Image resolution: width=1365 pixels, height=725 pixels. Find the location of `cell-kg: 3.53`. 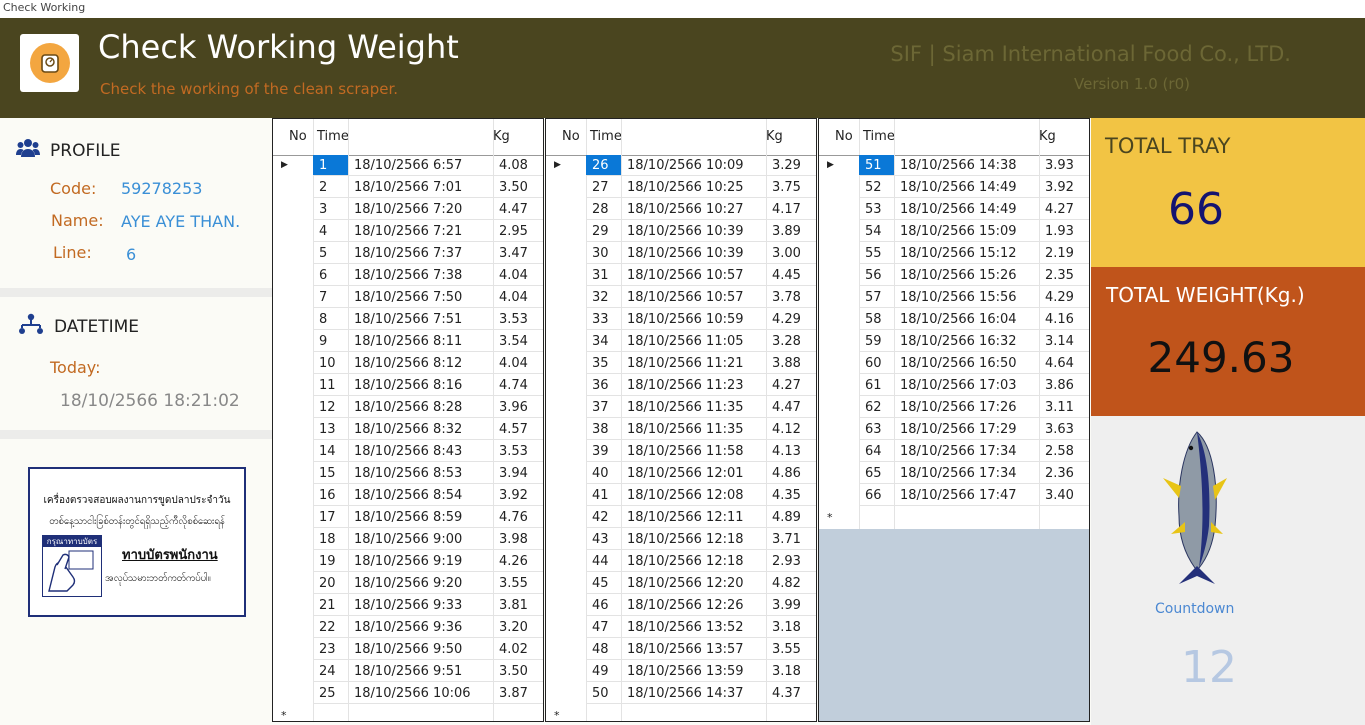

cell-kg: 3.53 is located at coordinates (518, 319).